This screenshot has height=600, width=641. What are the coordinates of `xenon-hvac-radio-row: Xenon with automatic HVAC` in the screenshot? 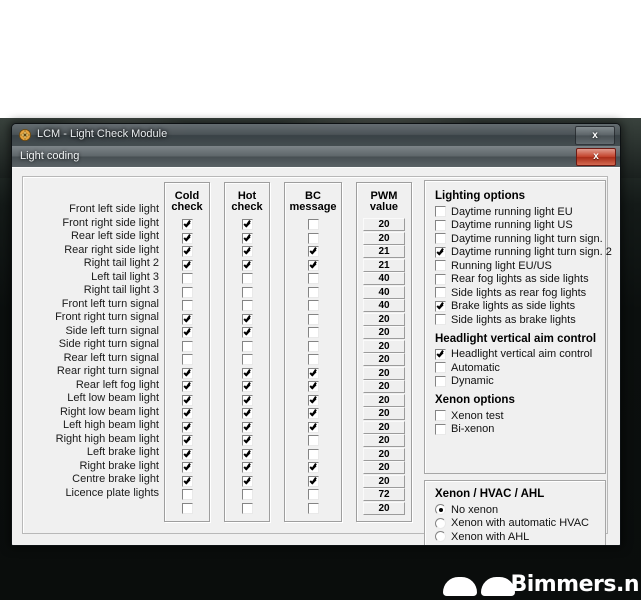 It's located at (520, 524).